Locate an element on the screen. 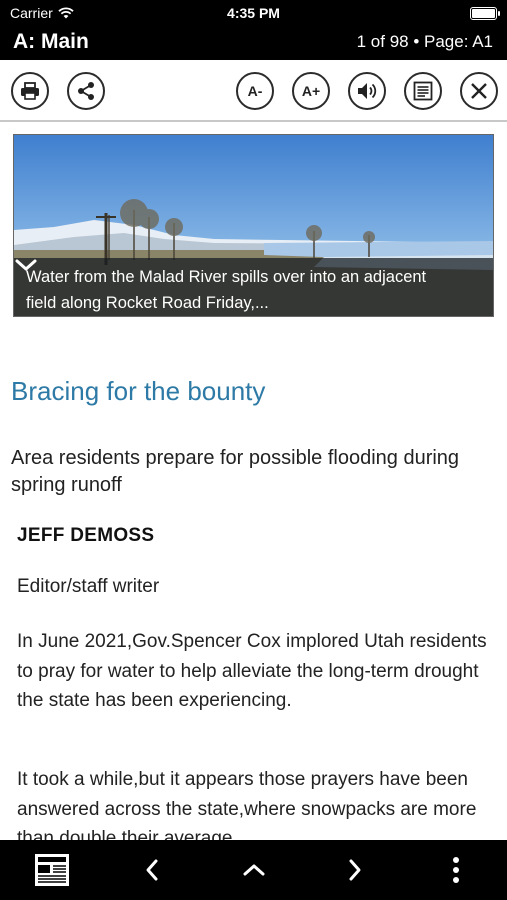 The image size is (507, 900). status-bar: Carrier 4:35 PM is located at coordinates (253, 13).